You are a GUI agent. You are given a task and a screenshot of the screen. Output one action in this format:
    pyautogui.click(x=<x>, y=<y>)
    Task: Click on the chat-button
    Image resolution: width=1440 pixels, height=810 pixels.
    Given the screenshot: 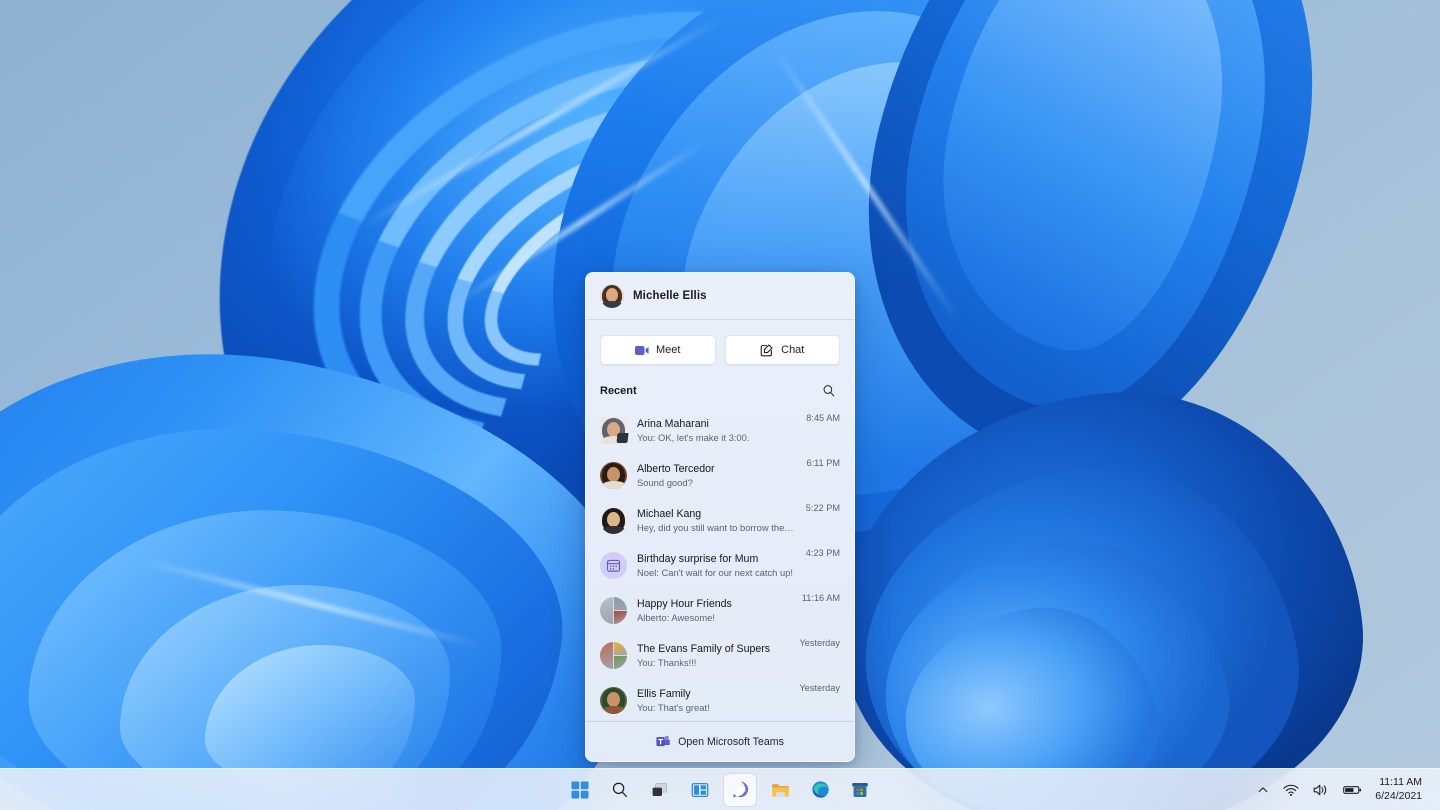 What is the action you would take?
    pyautogui.click(x=740, y=789)
    